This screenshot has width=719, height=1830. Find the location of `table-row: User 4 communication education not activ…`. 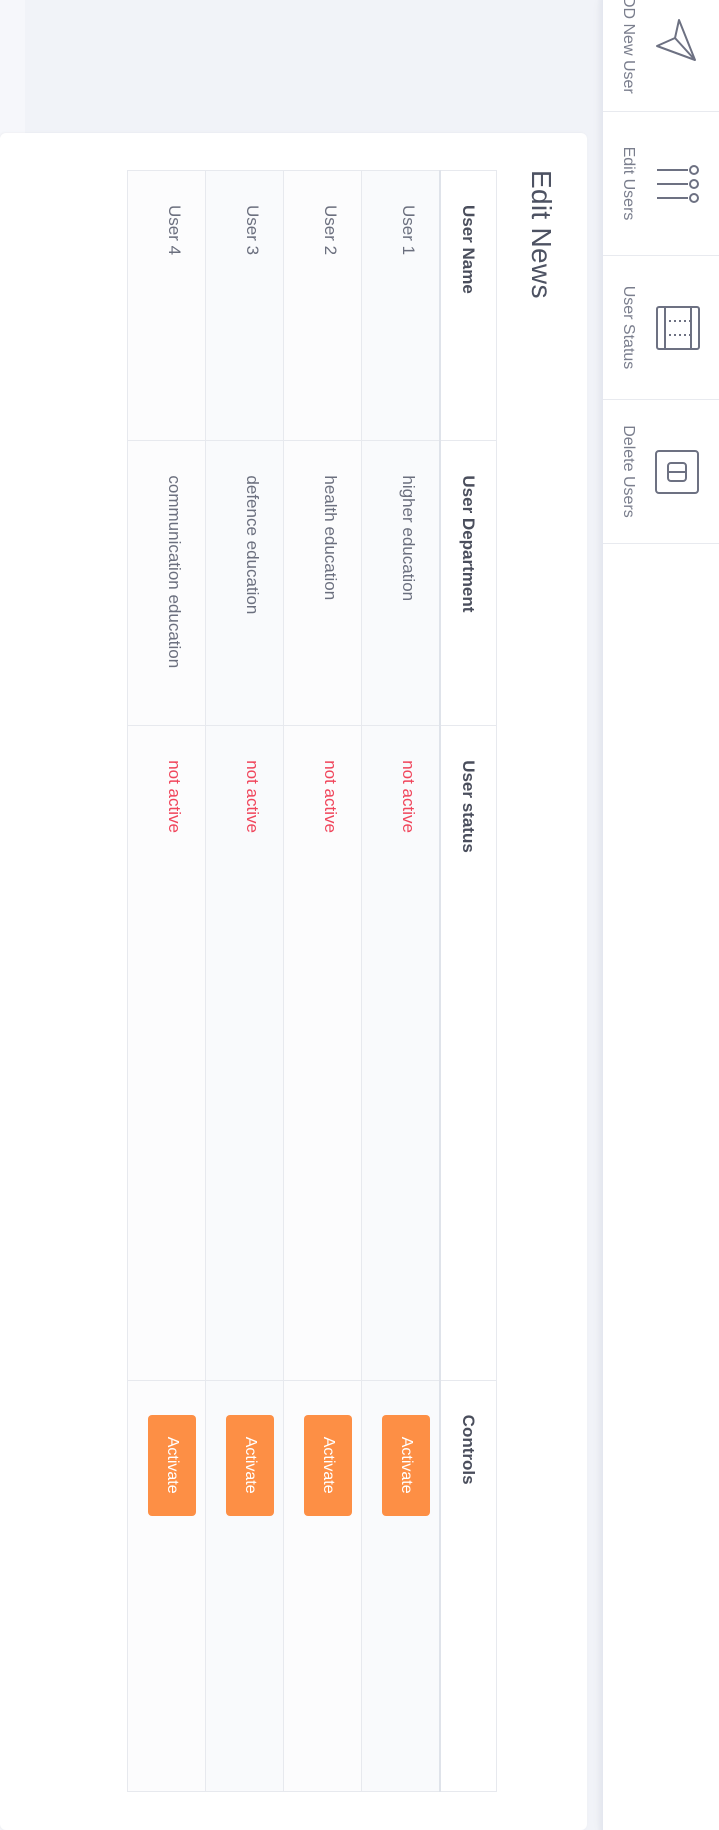

table-row: User 4 communication education not activ… is located at coordinates (166, 981).